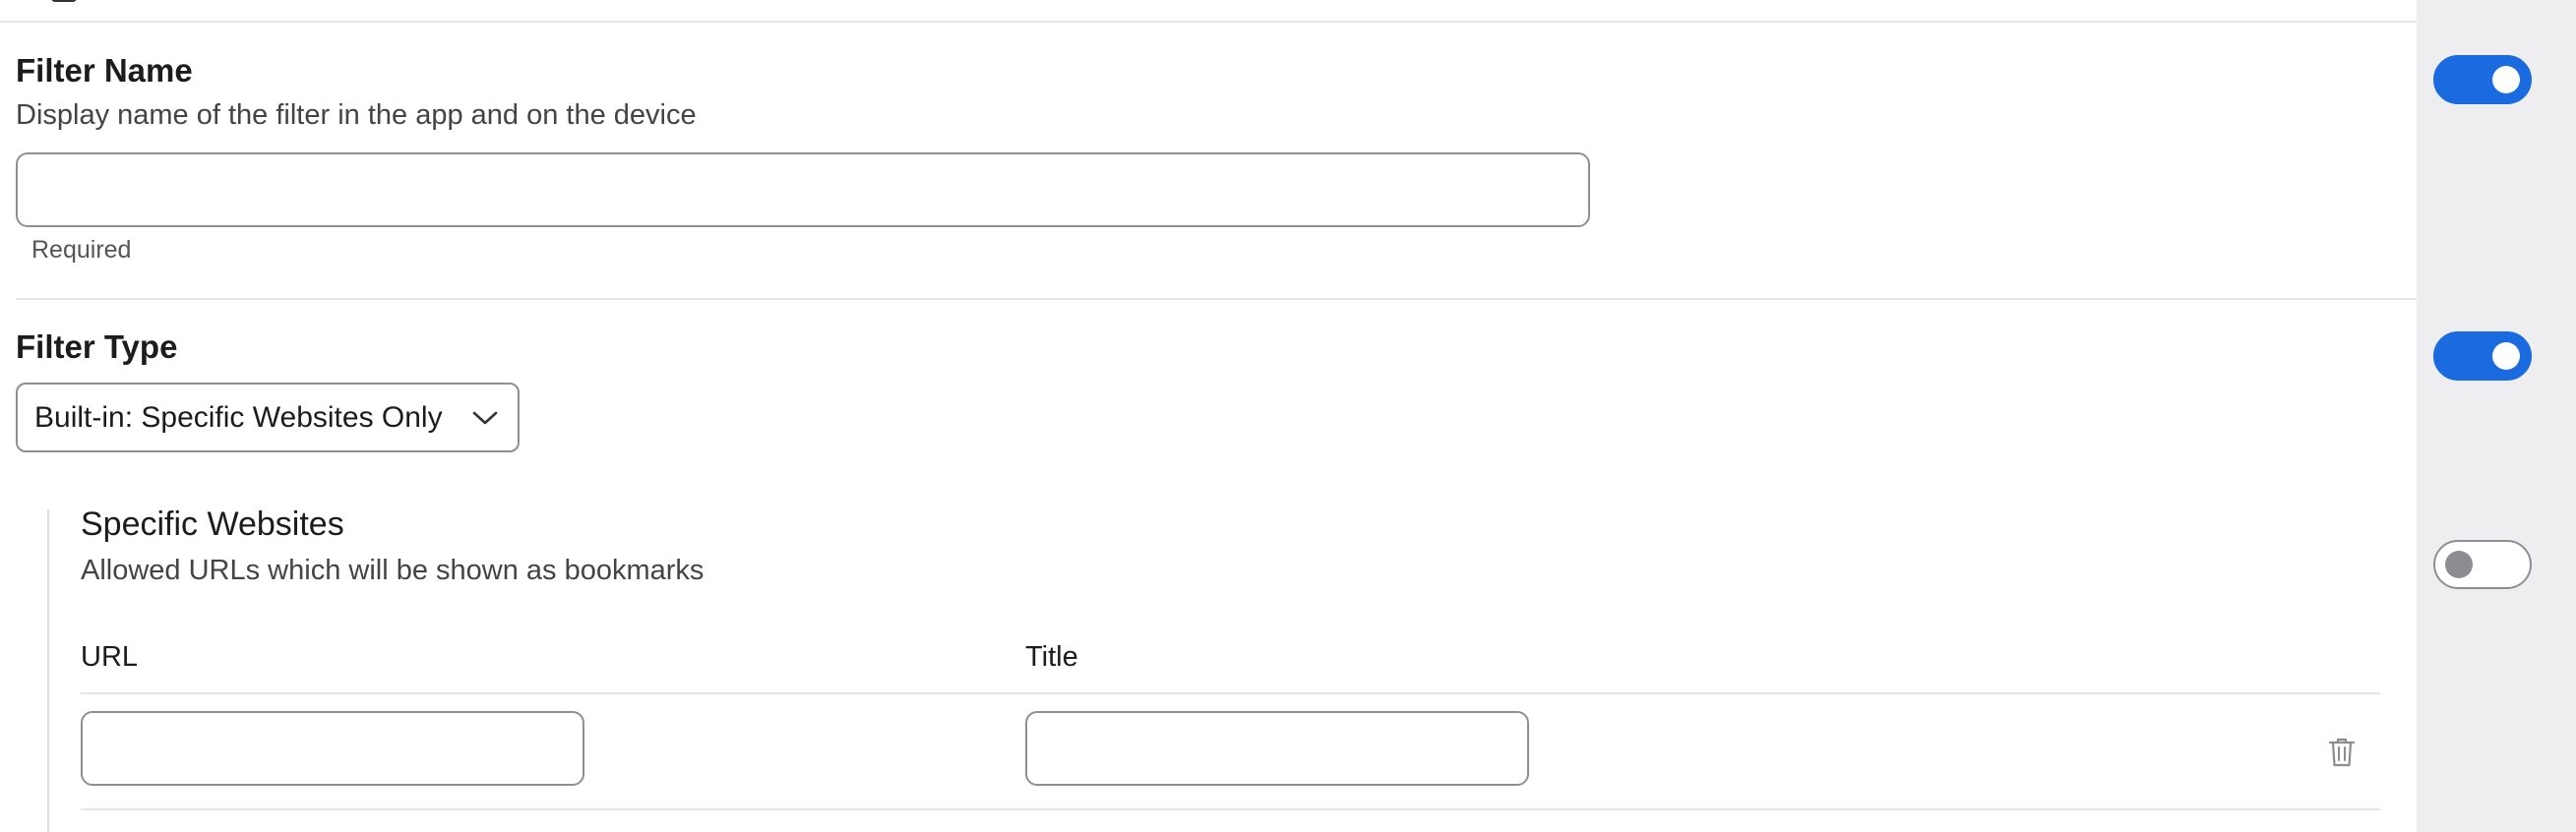 Image resolution: width=2576 pixels, height=832 pixels. I want to click on table-header-divider, so click(1230, 693).